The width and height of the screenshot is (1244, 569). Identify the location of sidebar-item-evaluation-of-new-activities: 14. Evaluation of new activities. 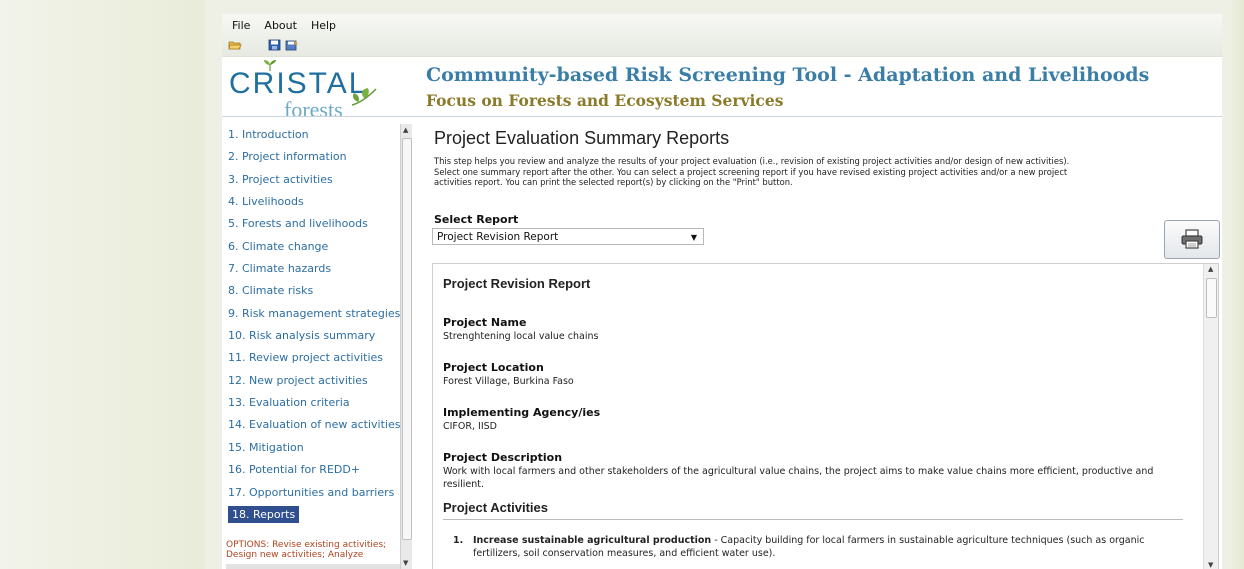
(313, 425).